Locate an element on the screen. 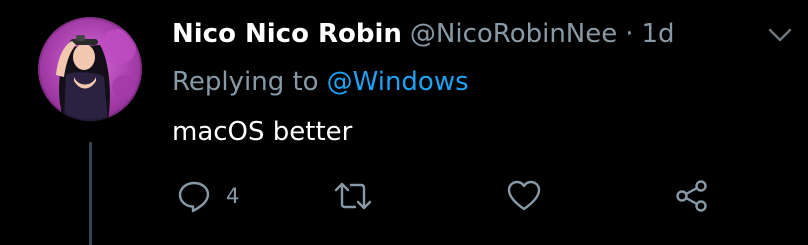 The width and height of the screenshot is (808, 245). share-button is located at coordinates (692, 196).